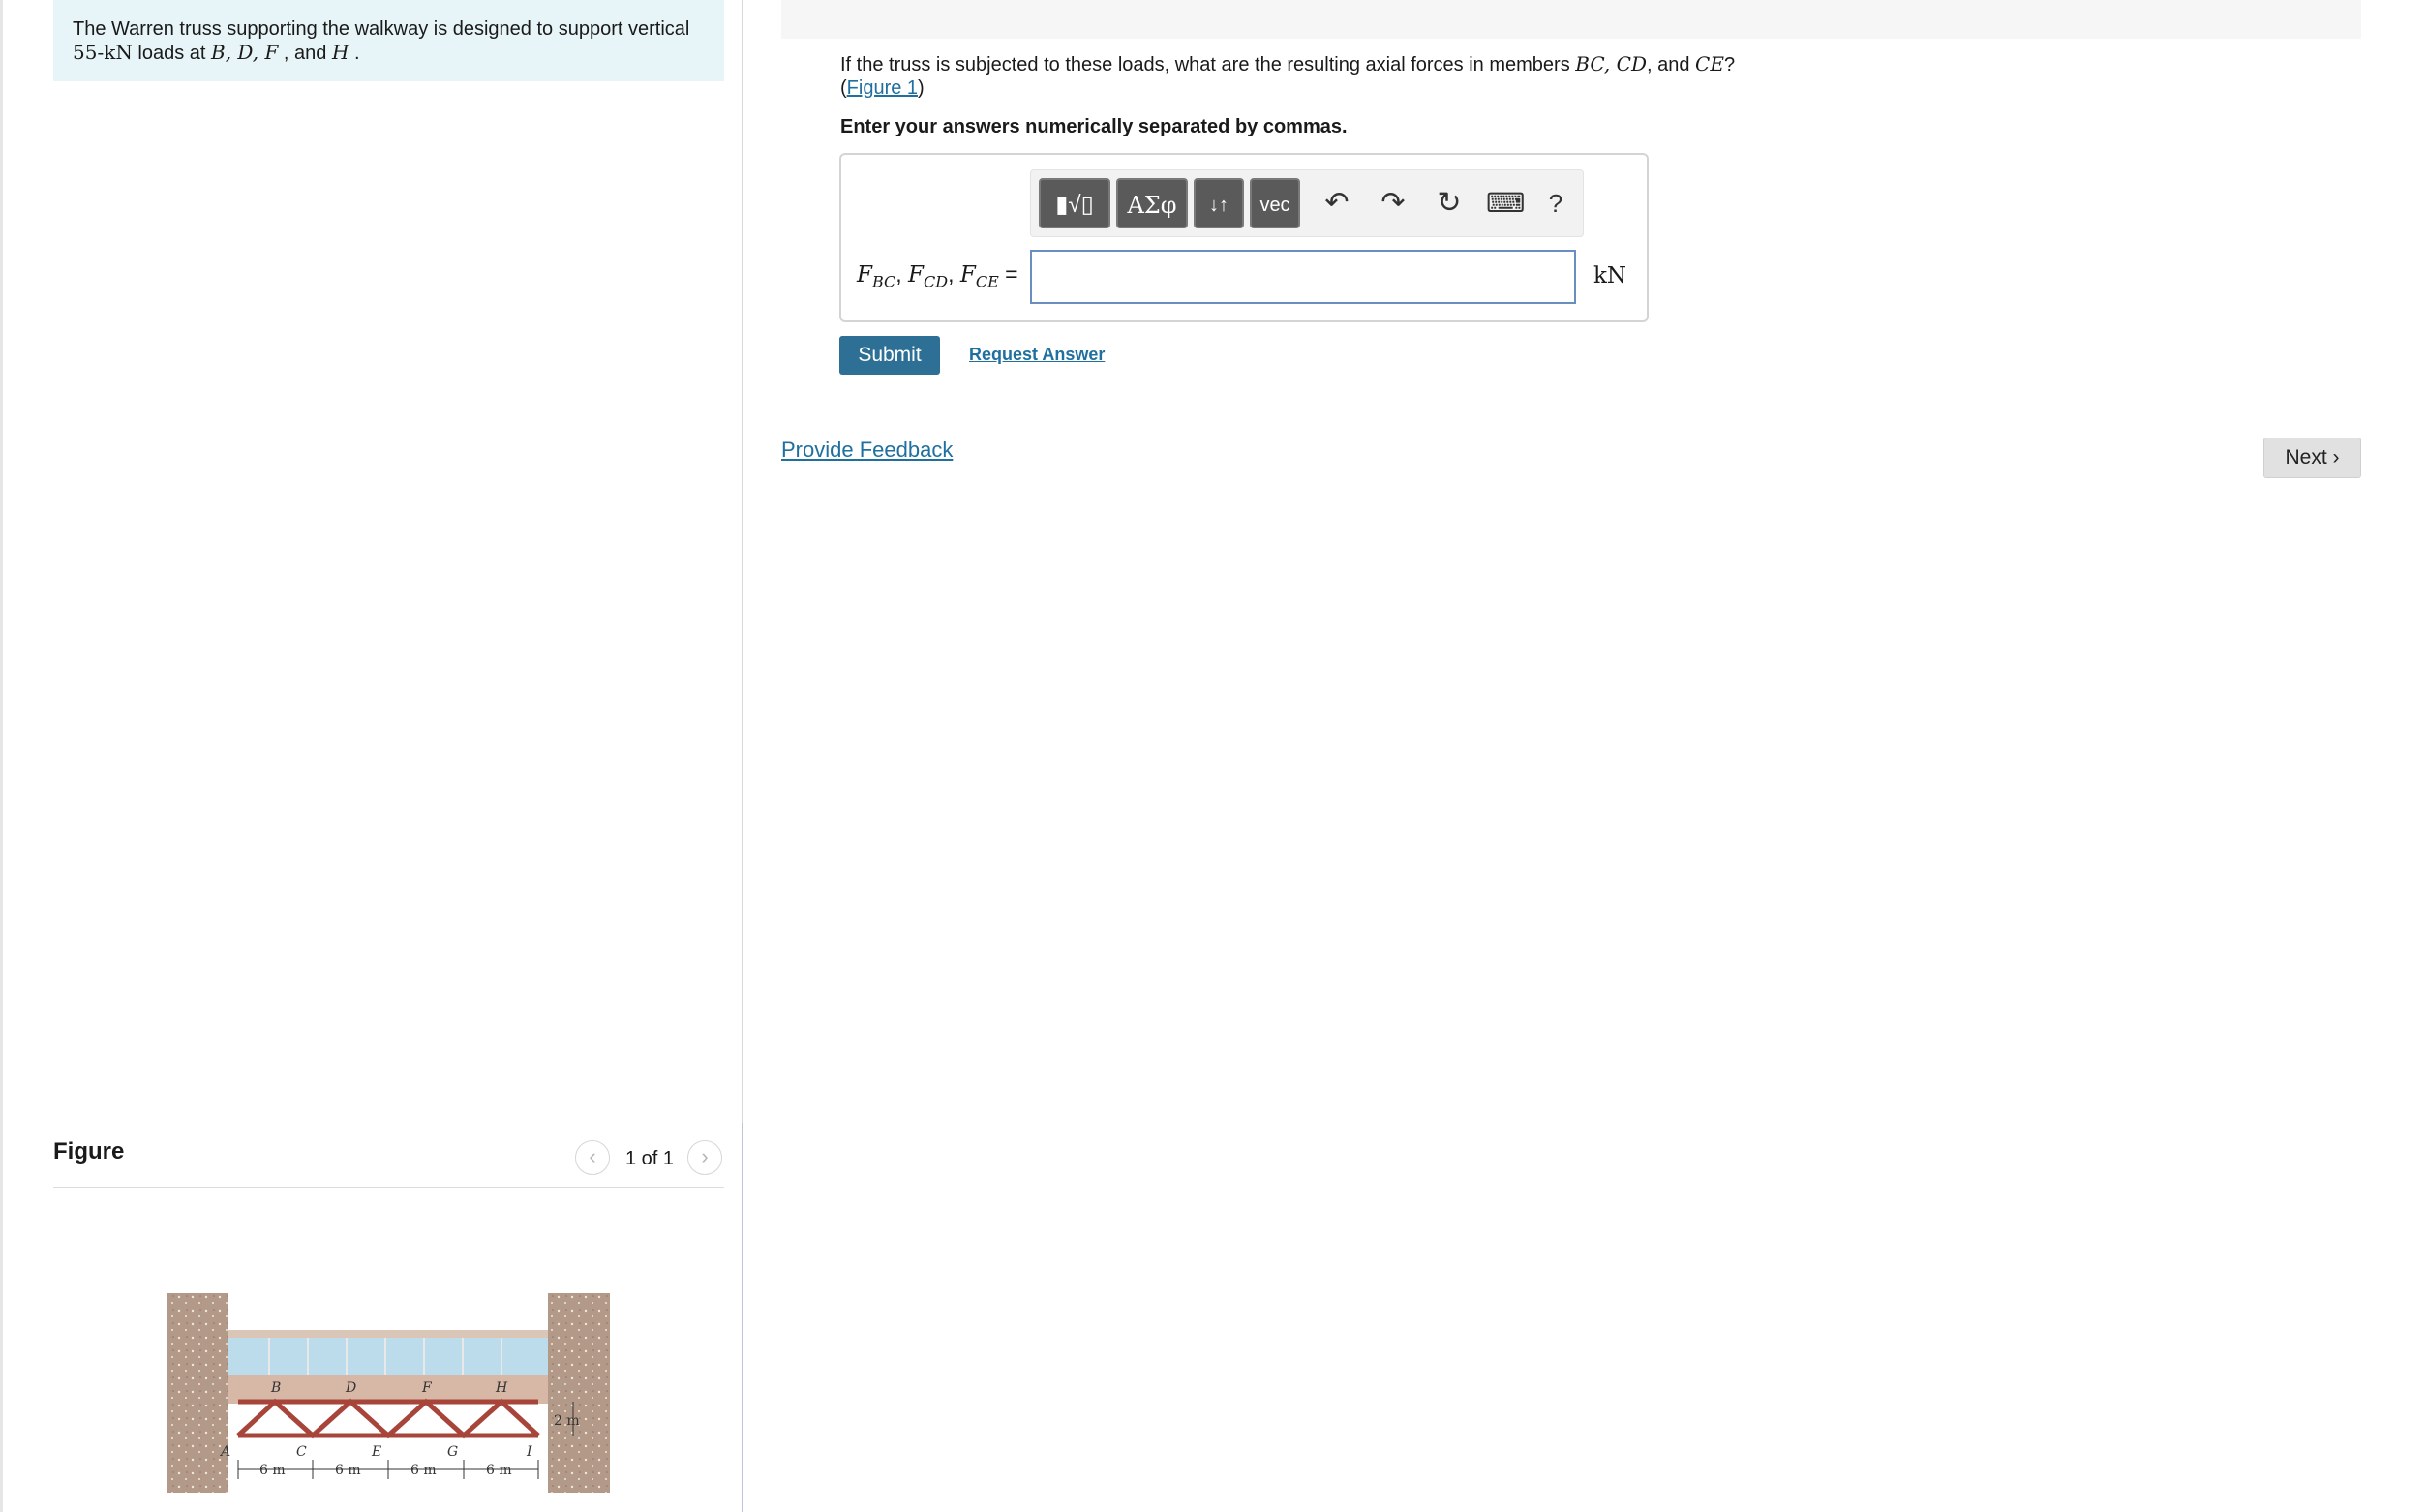 This screenshot has height=1512, width=2427. What do you see at coordinates (272, 1470) in the screenshot?
I see `dim-label-1: 6 m` at bounding box center [272, 1470].